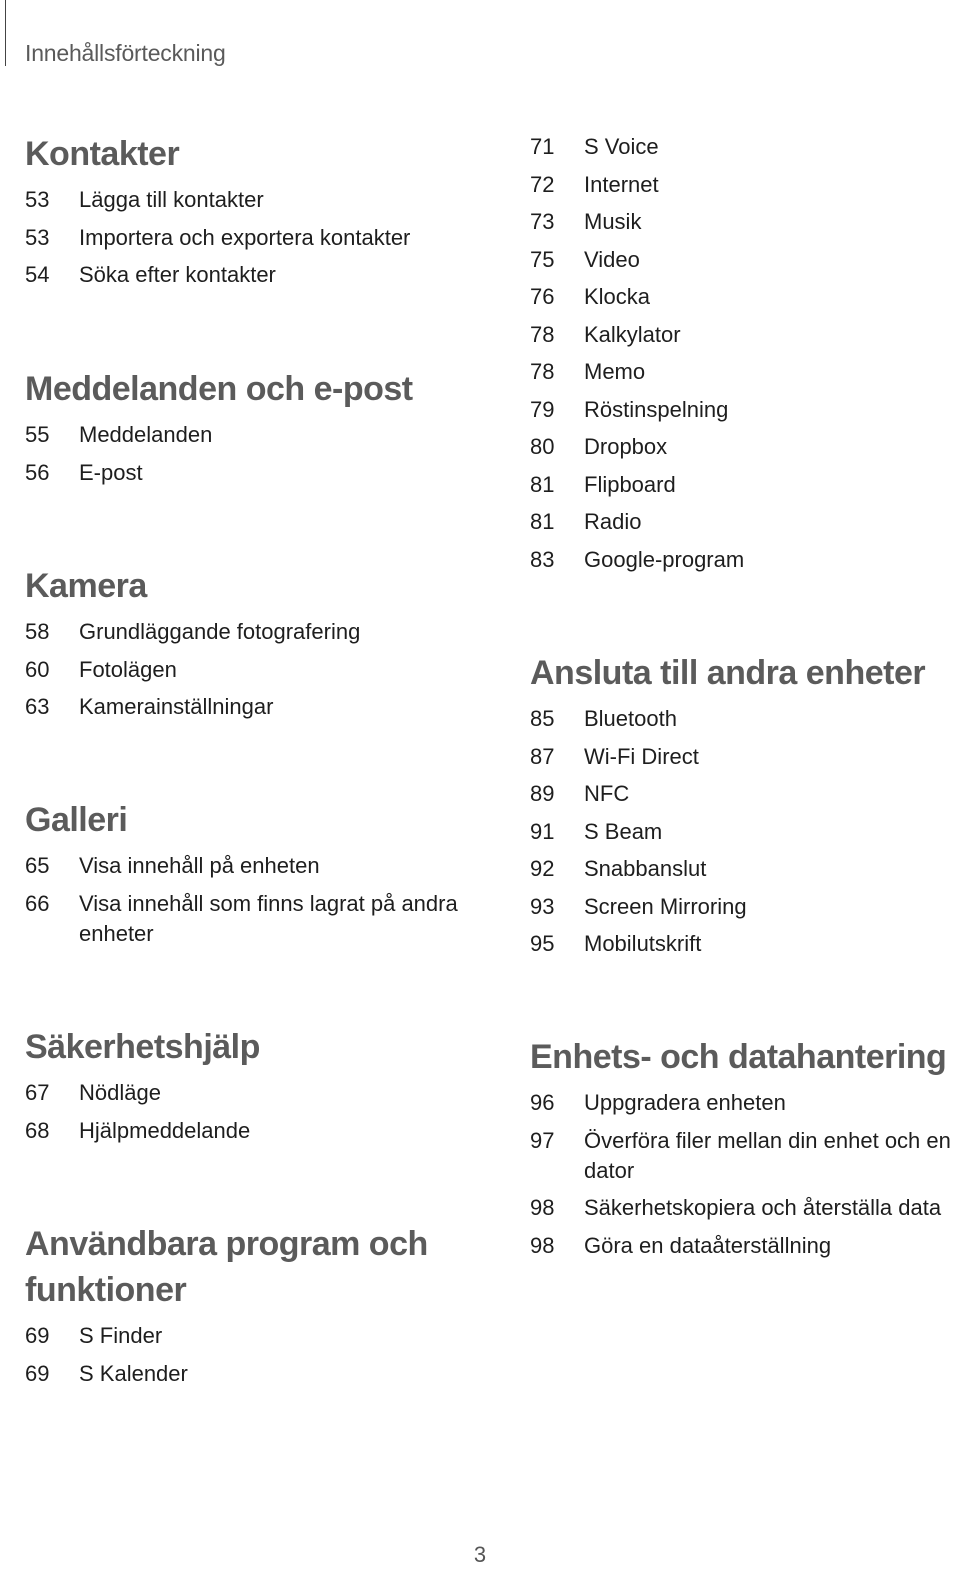 The width and height of the screenshot is (960, 1570). Describe the element at coordinates (542, 868) in the screenshot. I see `page-ref: 92` at that location.